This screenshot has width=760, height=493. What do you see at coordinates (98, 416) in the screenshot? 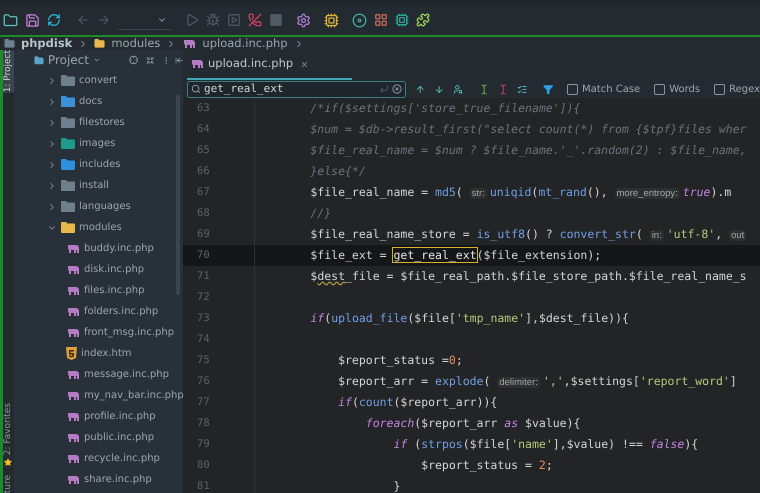
I see `tree-item: profile.inc.php` at bounding box center [98, 416].